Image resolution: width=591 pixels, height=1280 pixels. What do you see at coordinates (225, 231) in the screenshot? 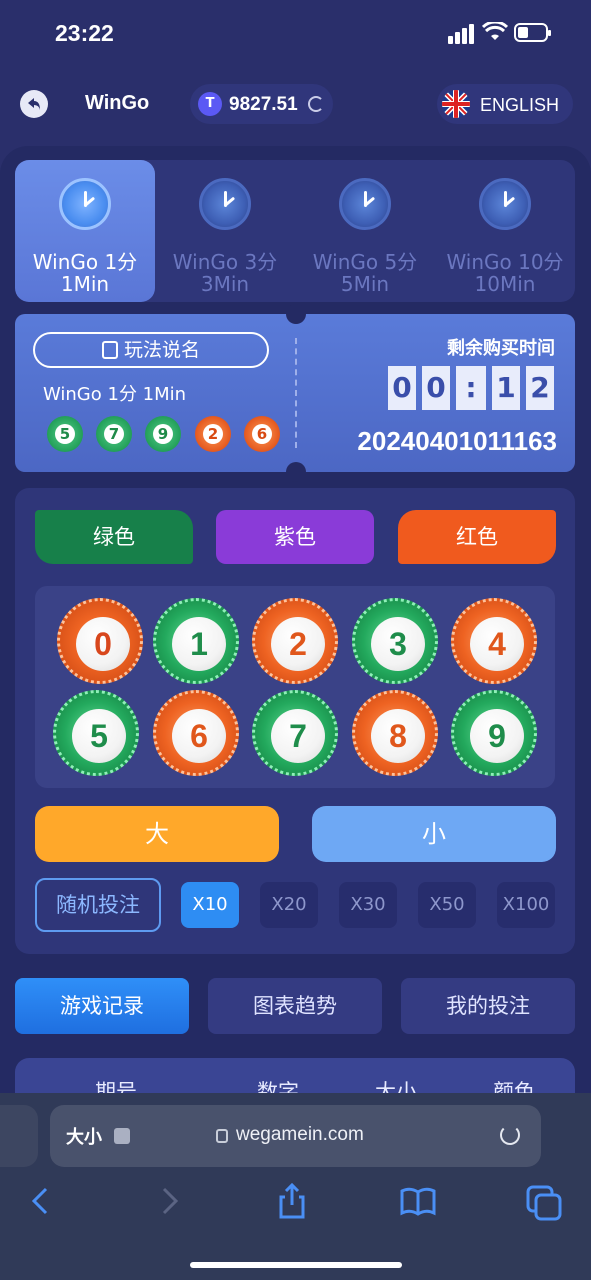
I see `tab-wingo-3min: WinGo 3分 3Min` at bounding box center [225, 231].